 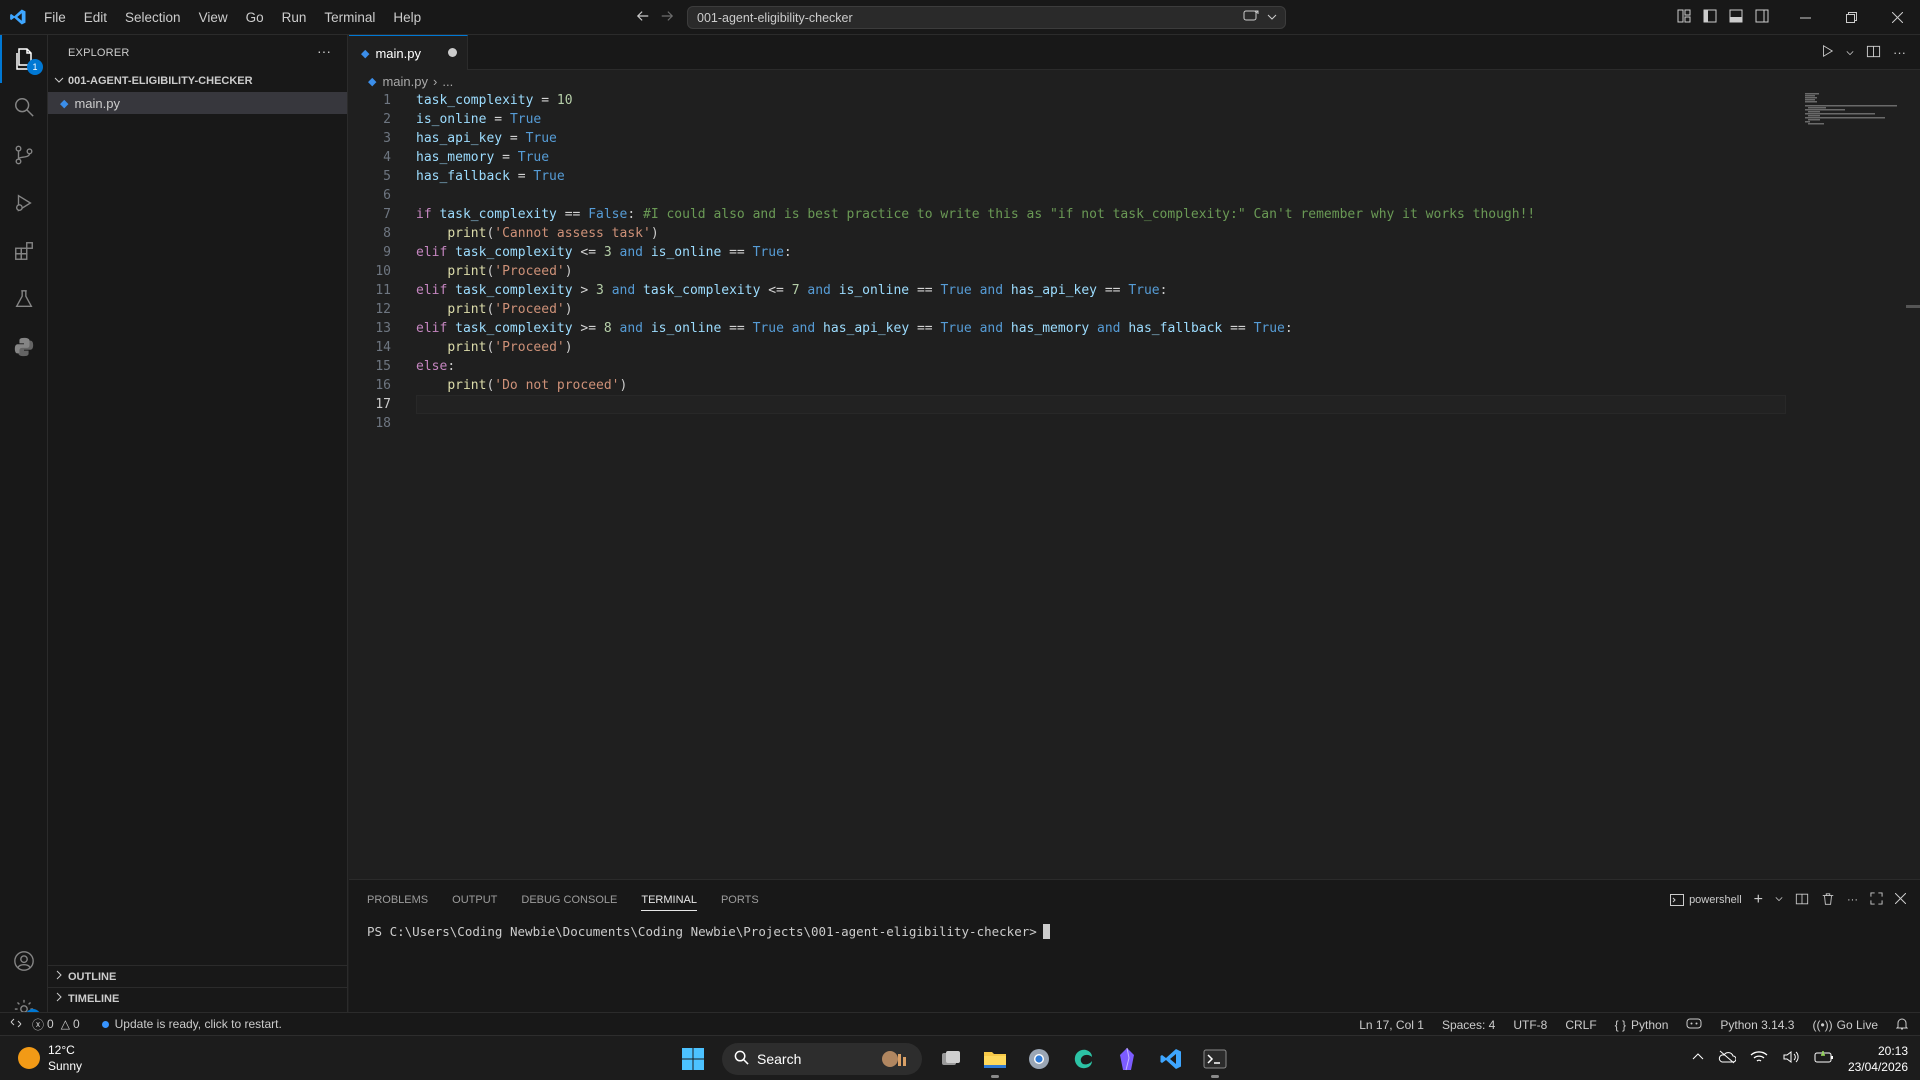 I want to click on file-explorer-icon, so click(x=995, y=1061).